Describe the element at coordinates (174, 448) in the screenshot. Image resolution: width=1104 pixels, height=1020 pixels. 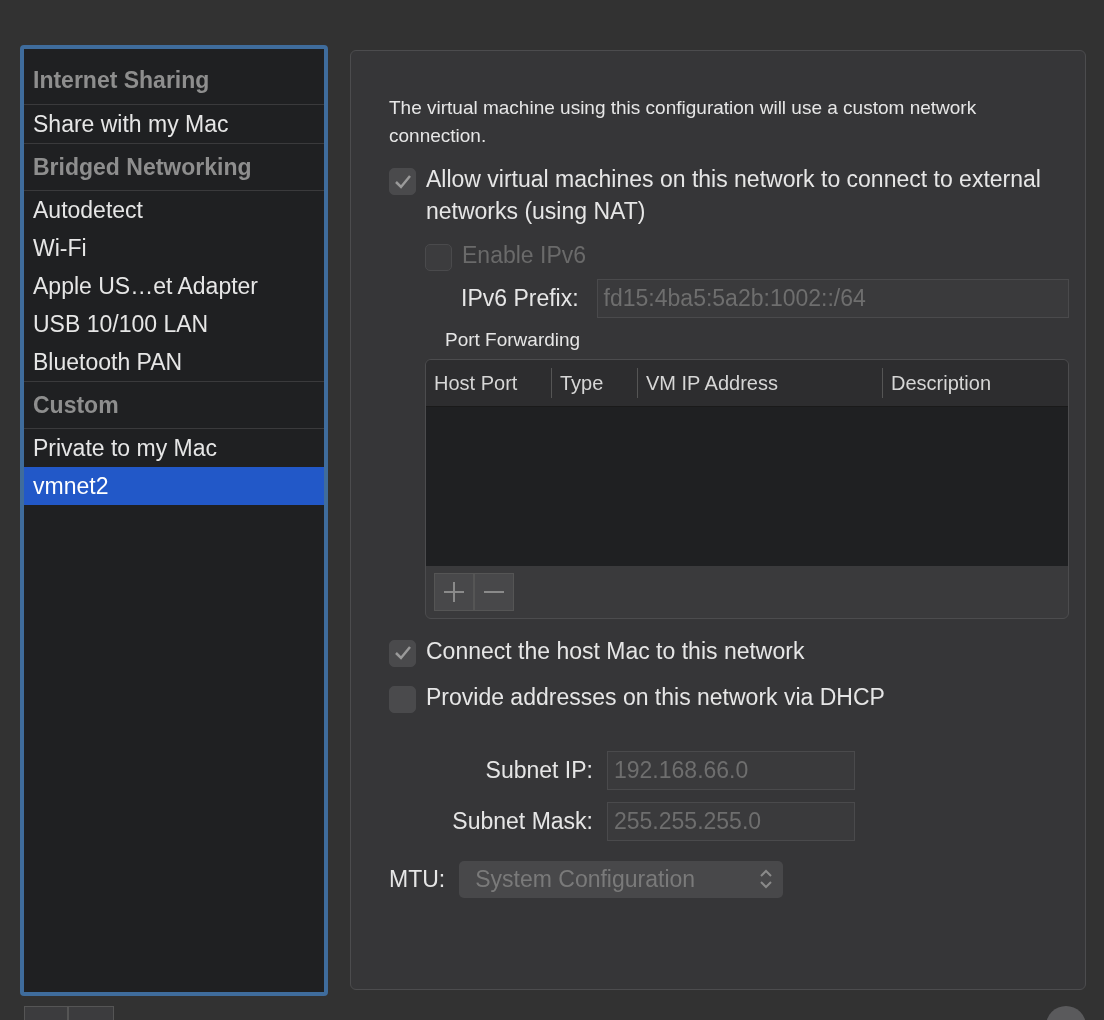
I see `network-item: Private to my Mac` at that location.